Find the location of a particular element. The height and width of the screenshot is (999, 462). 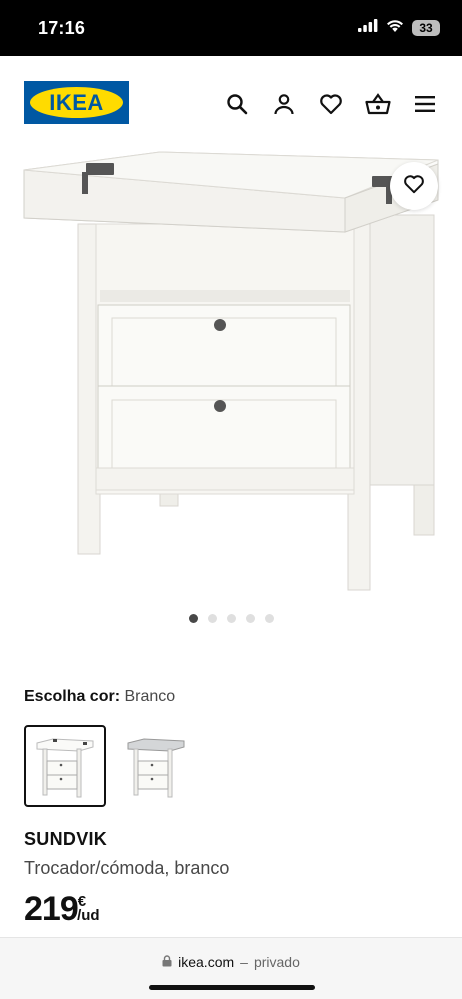

add-to-favourites-button is located at coordinates (414, 186).